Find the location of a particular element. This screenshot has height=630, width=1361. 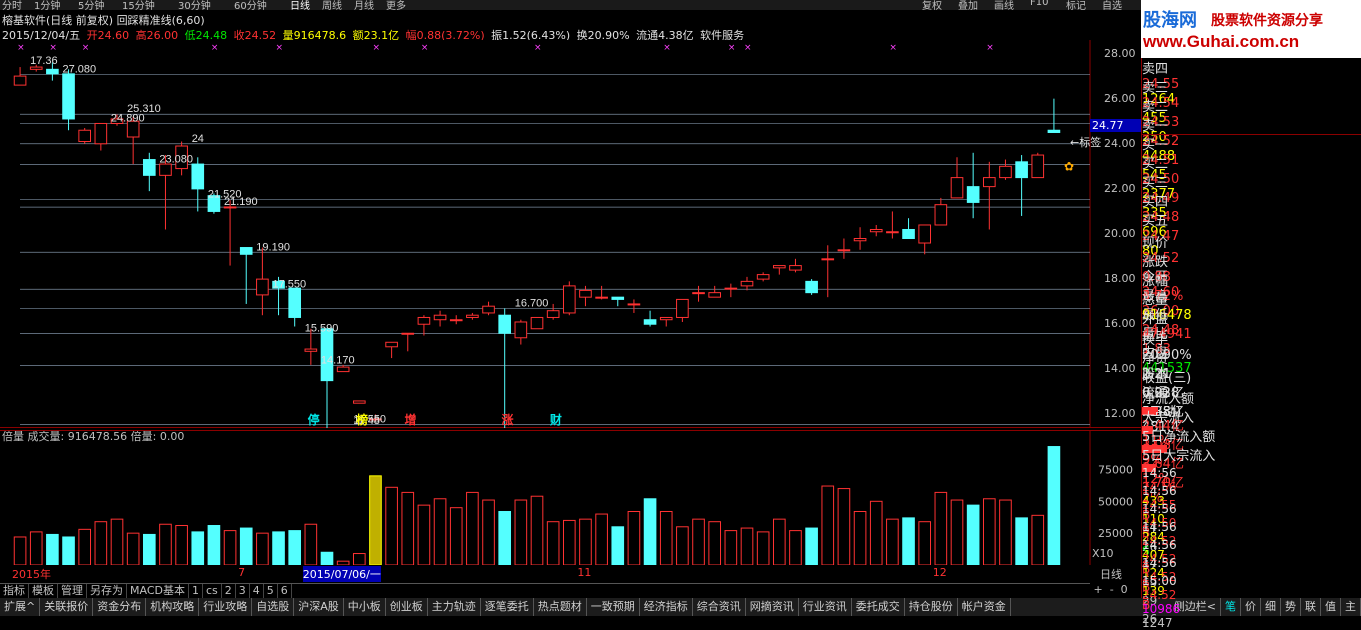

nav-tab-11: 热点题材 is located at coordinates (560, 607).